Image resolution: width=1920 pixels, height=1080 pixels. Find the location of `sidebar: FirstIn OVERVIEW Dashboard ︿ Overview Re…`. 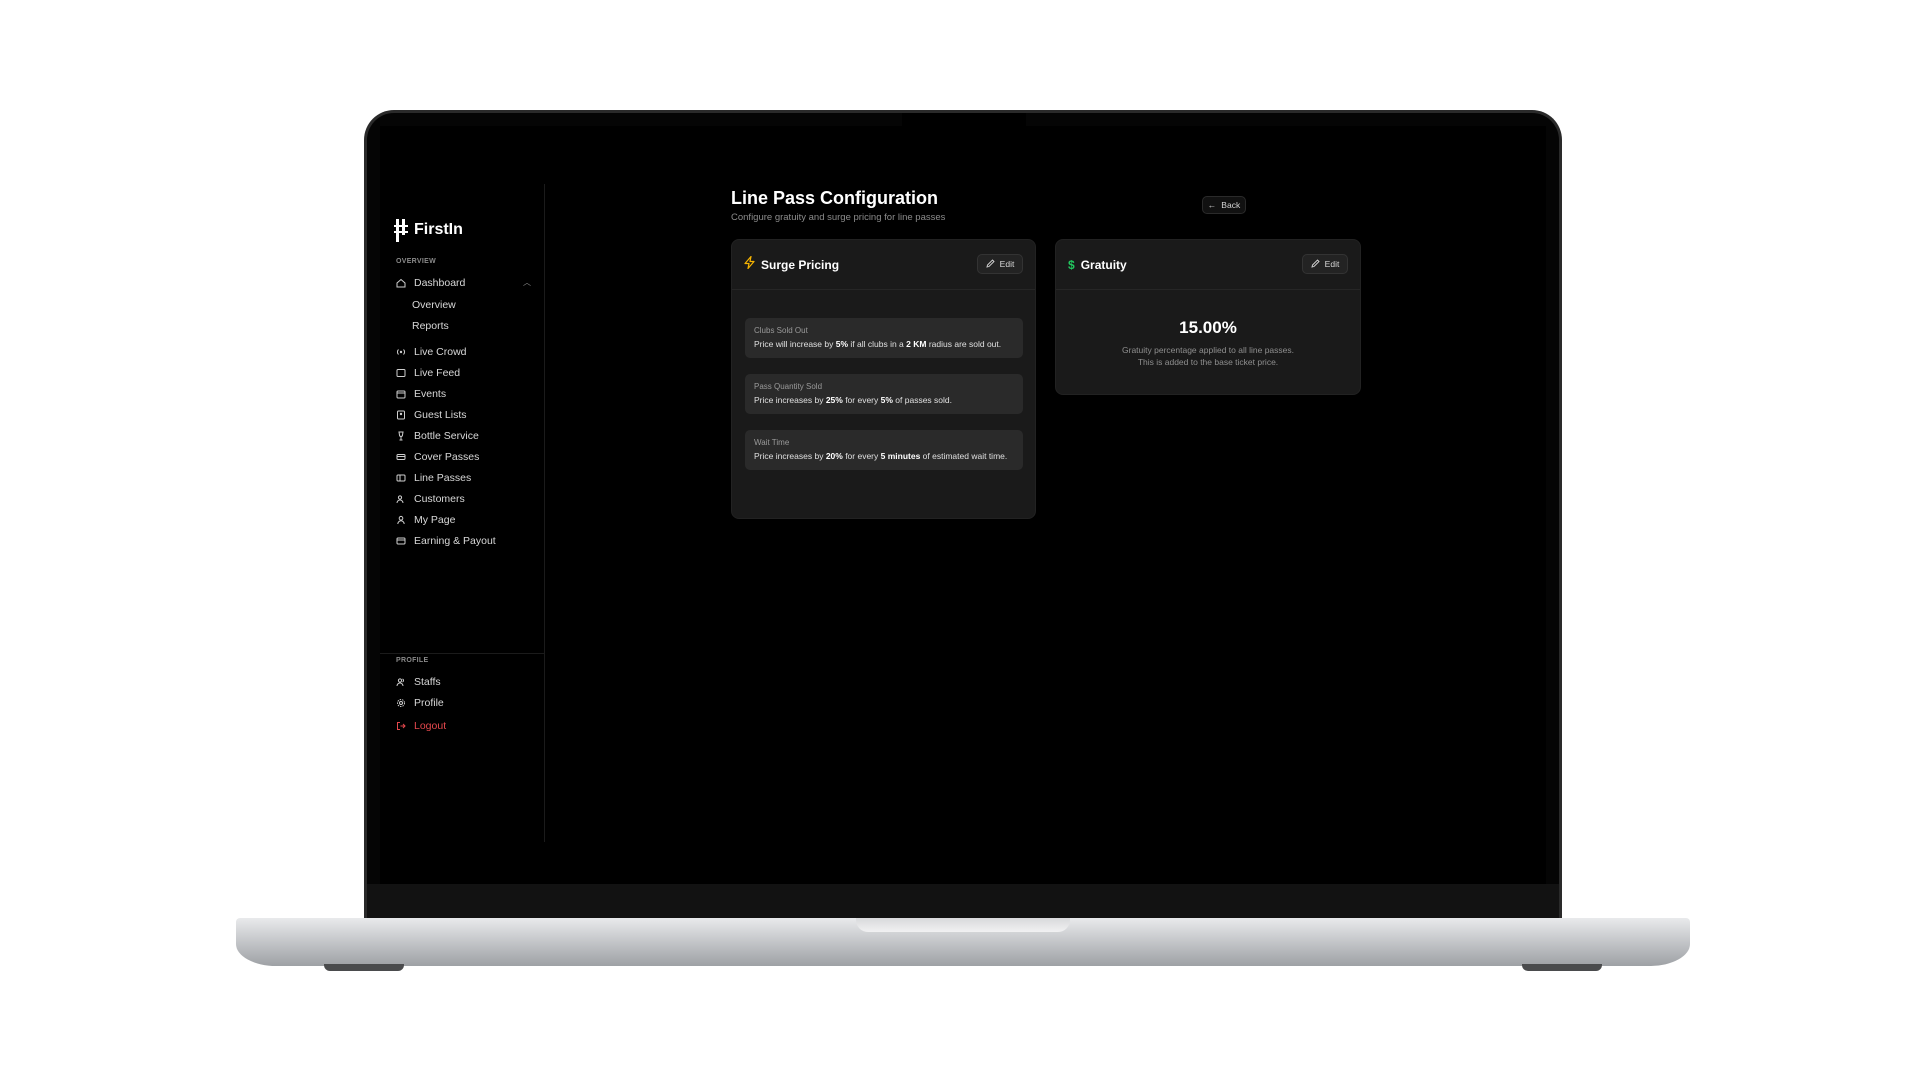

sidebar: FirstIn OVERVIEW Dashboard ︿ Overview Re… is located at coordinates (462, 513).